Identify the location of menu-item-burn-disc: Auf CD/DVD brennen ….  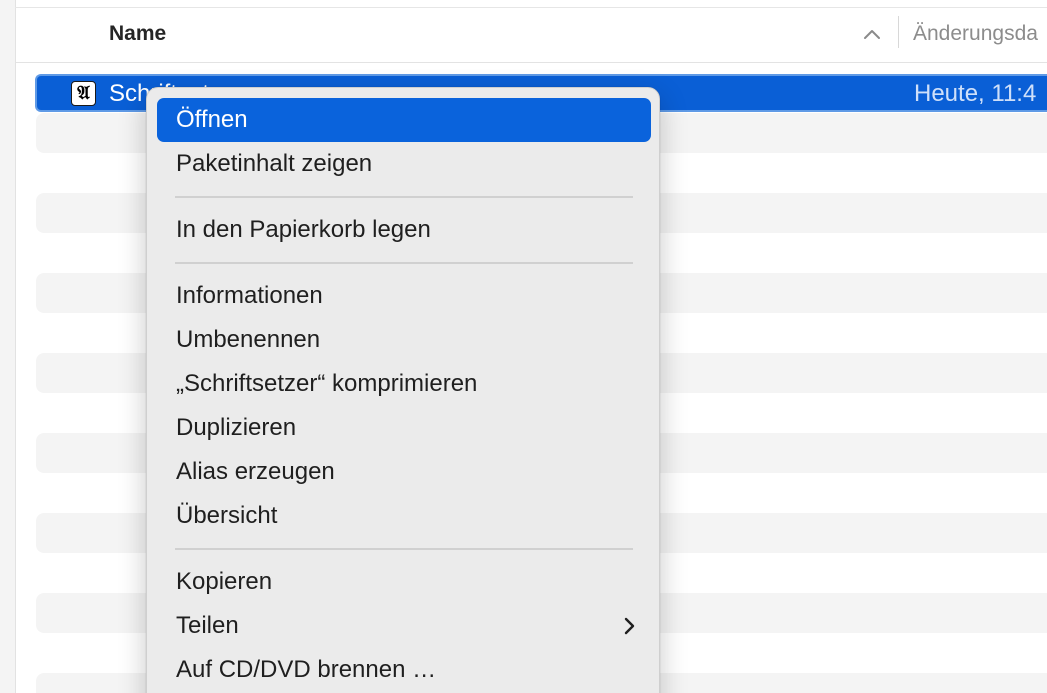
(404, 670).